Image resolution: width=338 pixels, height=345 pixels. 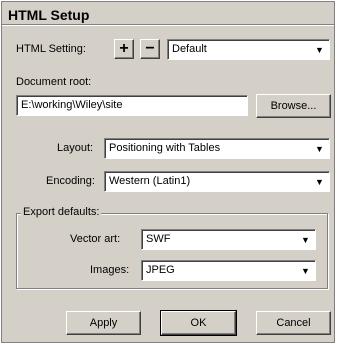 What do you see at coordinates (217, 181) in the screenshot?
I see `encoding-select: Western (Latin1) ▼` at bounding box center [217, 181].